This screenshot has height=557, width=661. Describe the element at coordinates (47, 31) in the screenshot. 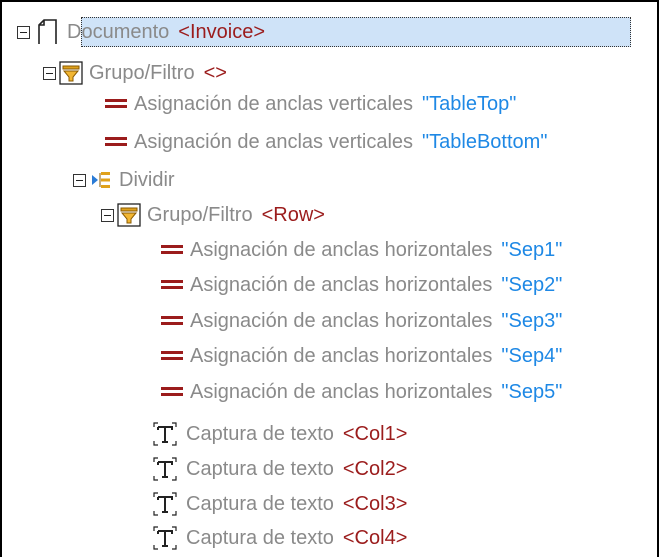

I see `document-icon` at that location.